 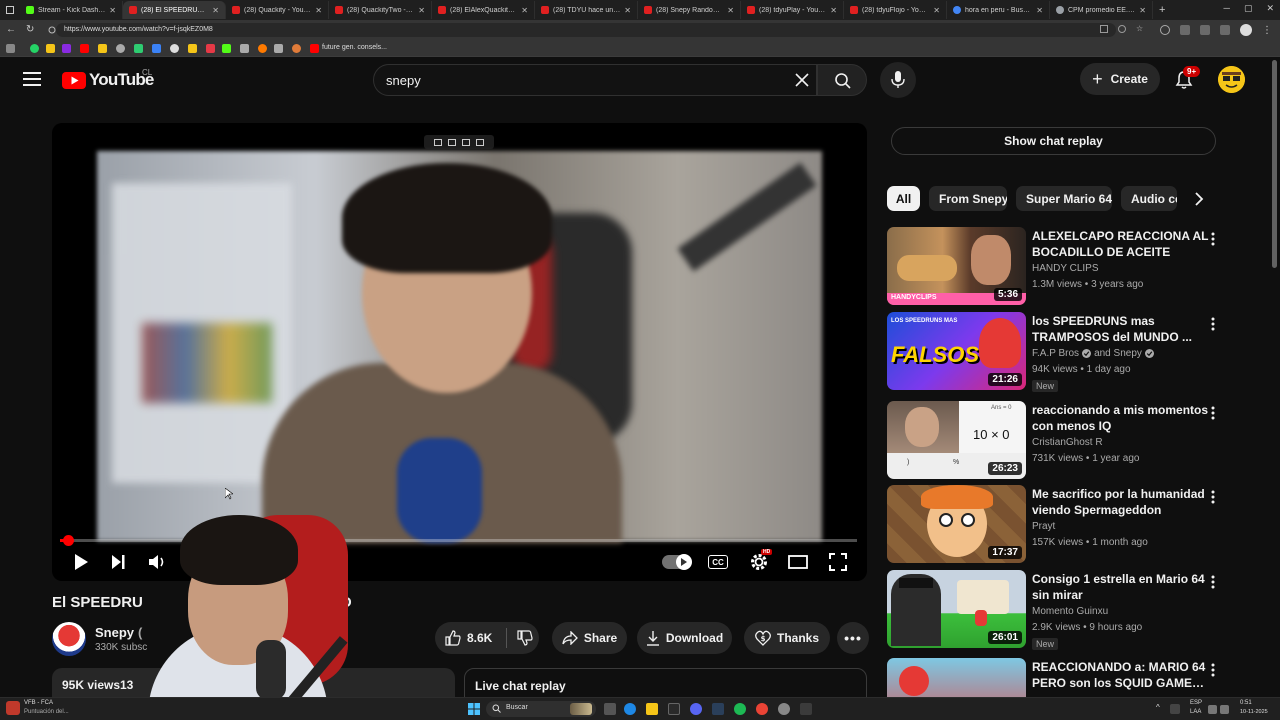 What do you see at coordinates (1212, 709) in the screenshot?
I see `wifi-icon` at bounding box center [1212, 709].